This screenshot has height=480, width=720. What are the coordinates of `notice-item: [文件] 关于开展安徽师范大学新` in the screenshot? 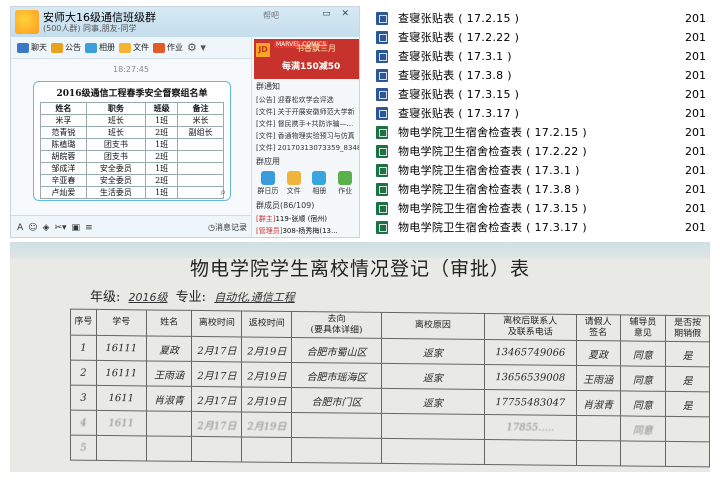 It's located at (305, 112).